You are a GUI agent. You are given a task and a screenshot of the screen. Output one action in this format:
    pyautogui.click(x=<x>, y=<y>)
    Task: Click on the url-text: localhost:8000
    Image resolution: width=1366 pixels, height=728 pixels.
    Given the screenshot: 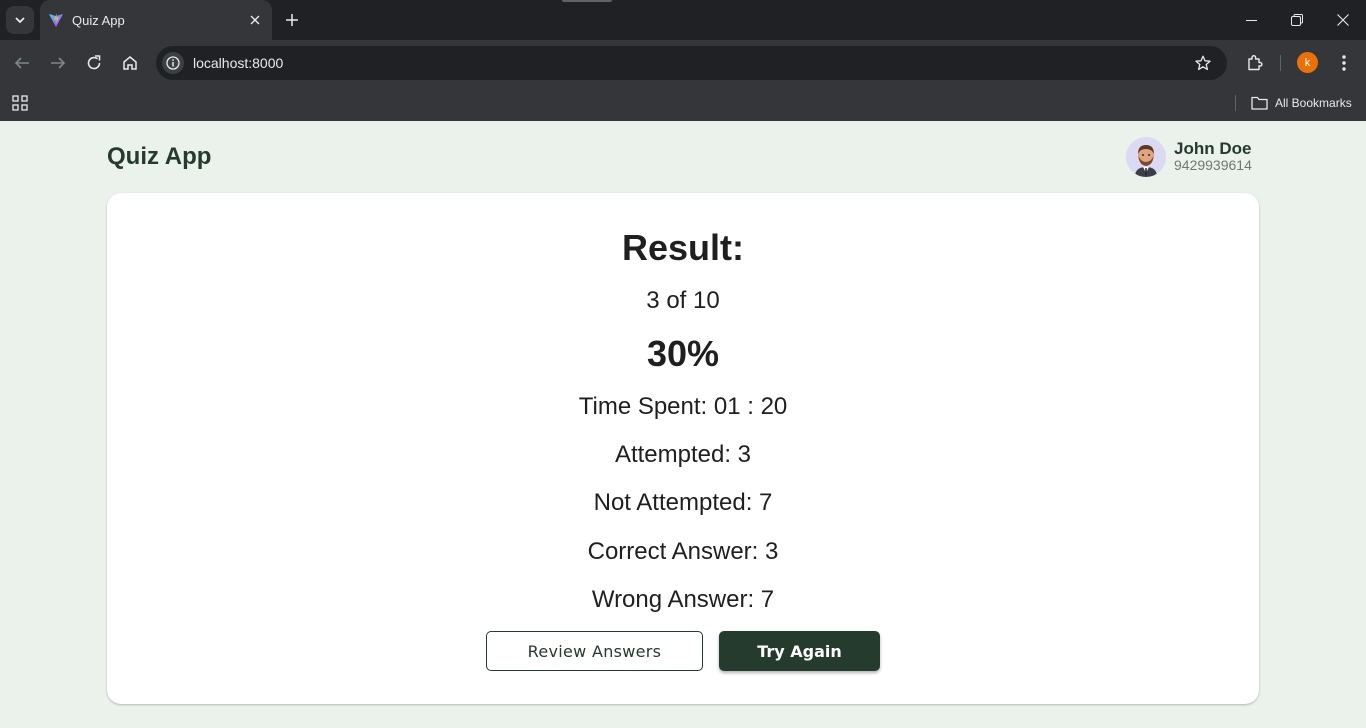 What is the action you would take?
    pyautogui.click(x=238, y=63)
    